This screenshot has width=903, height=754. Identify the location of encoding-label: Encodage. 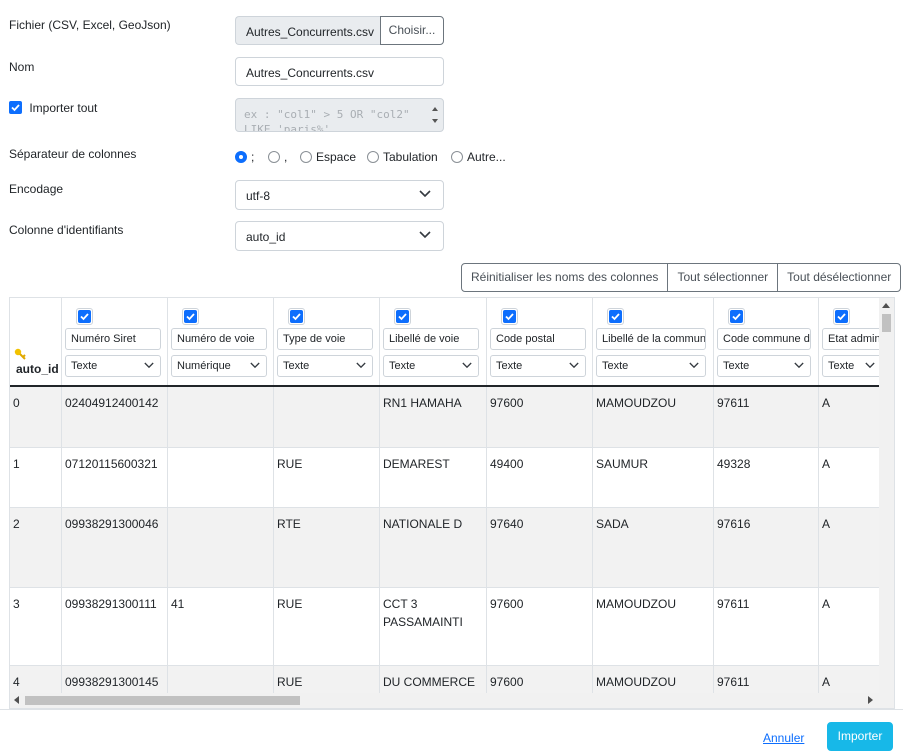
(36, 189).